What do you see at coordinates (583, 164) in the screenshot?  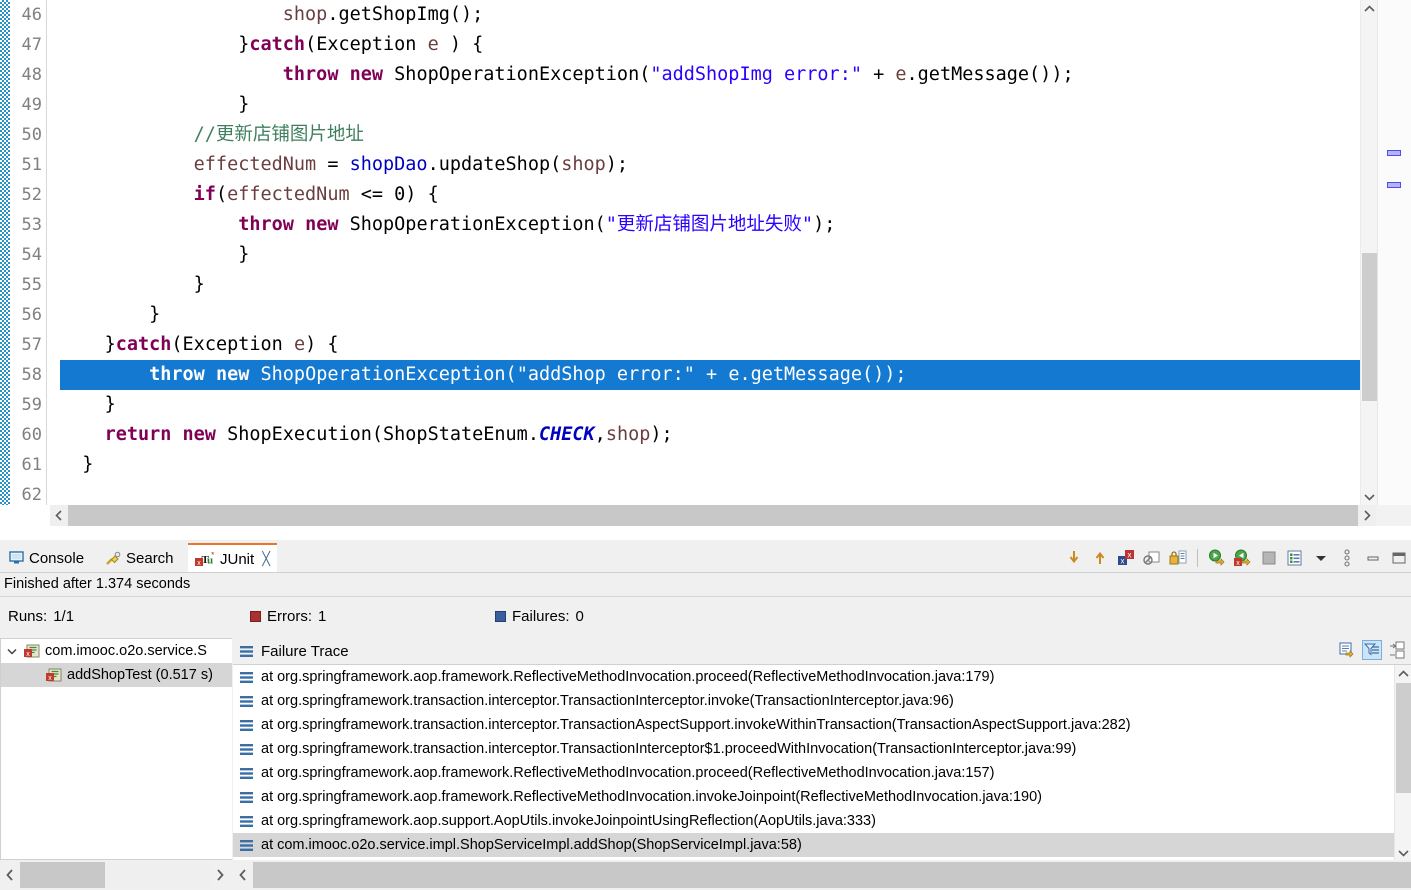 I see `code-token: shop` at bounding box center [583, 164].